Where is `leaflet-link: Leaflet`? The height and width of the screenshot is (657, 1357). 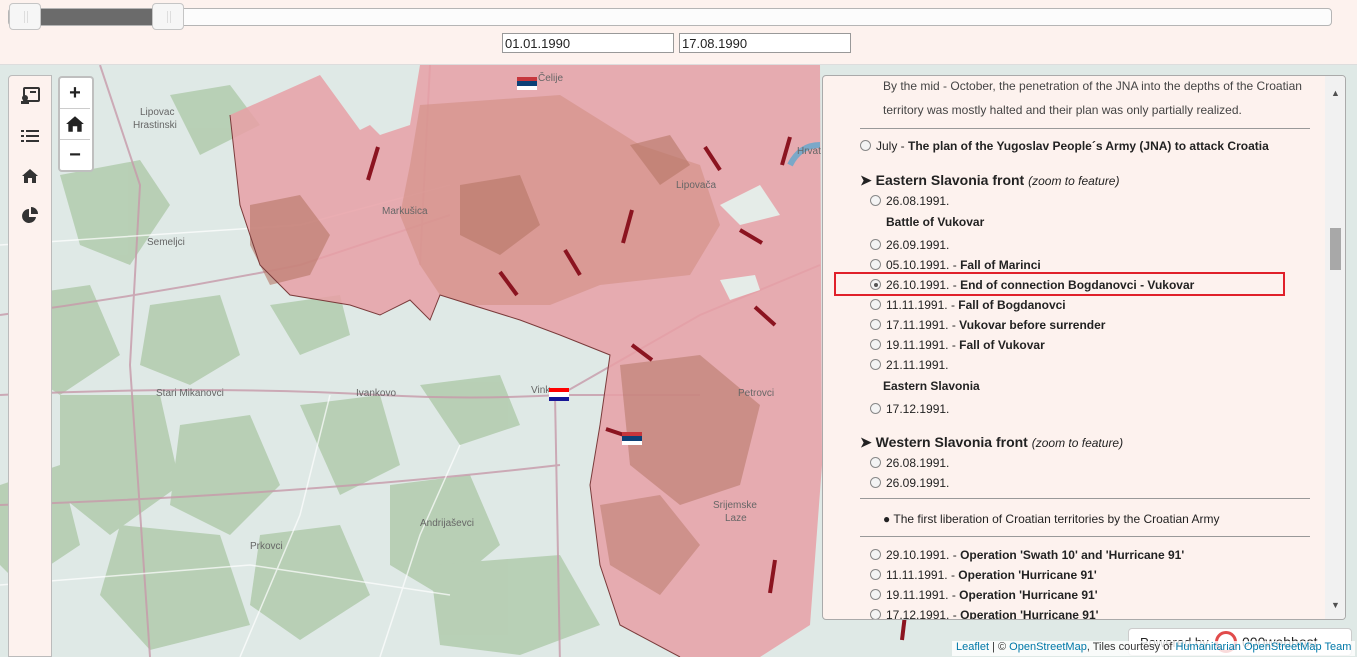 leaflet-link: Leaflet is located at coordinates (972, 647).